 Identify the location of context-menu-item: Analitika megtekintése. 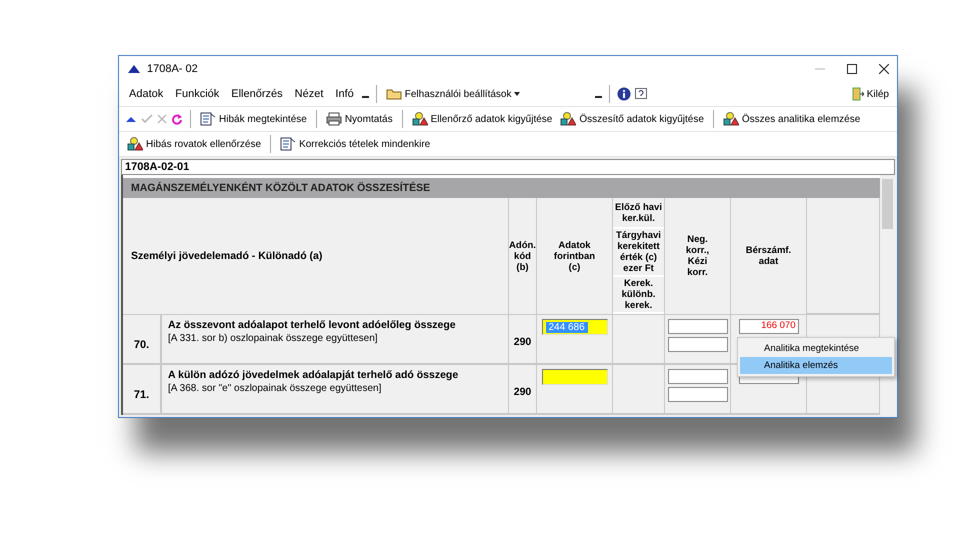
(816, 348).